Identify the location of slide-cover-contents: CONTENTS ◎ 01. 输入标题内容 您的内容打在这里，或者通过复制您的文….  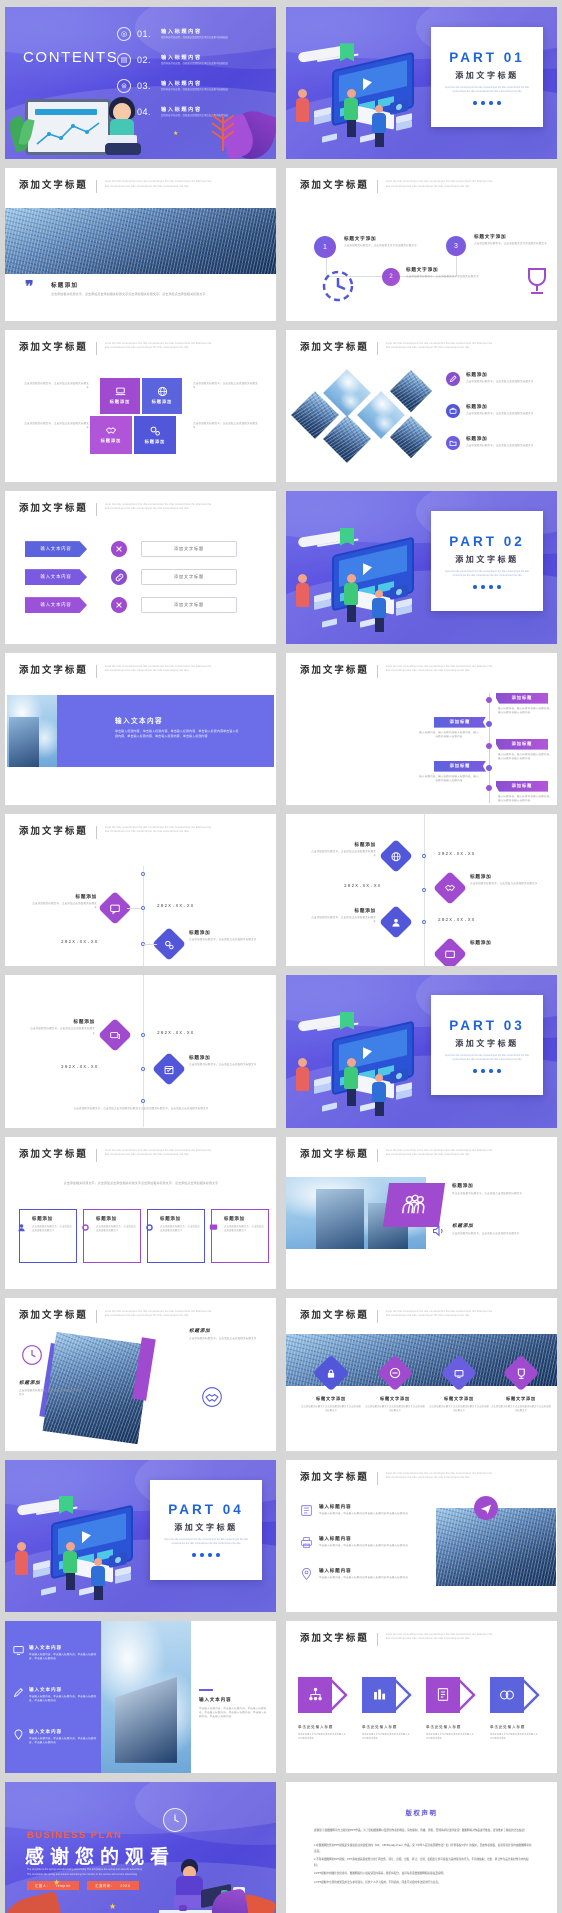
(140, 83).